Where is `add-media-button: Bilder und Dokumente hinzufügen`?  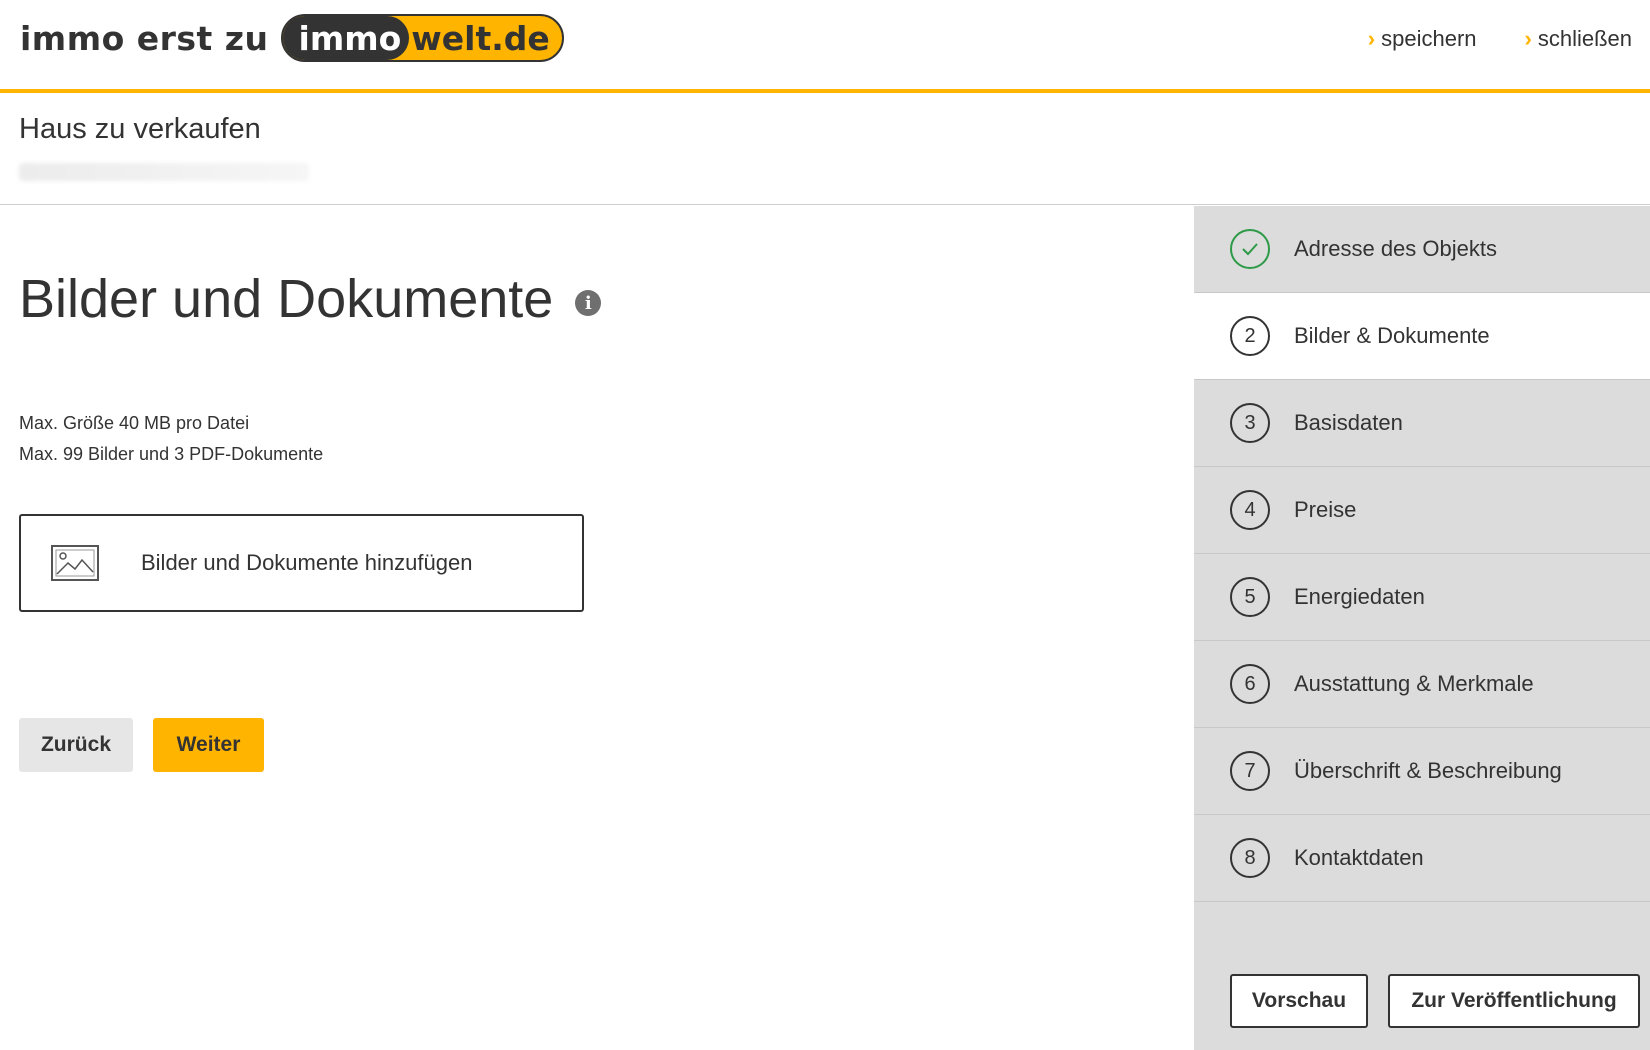
add-media-button: Bilder und Dokumente hinzufügen is located at coordinates (301, 563).